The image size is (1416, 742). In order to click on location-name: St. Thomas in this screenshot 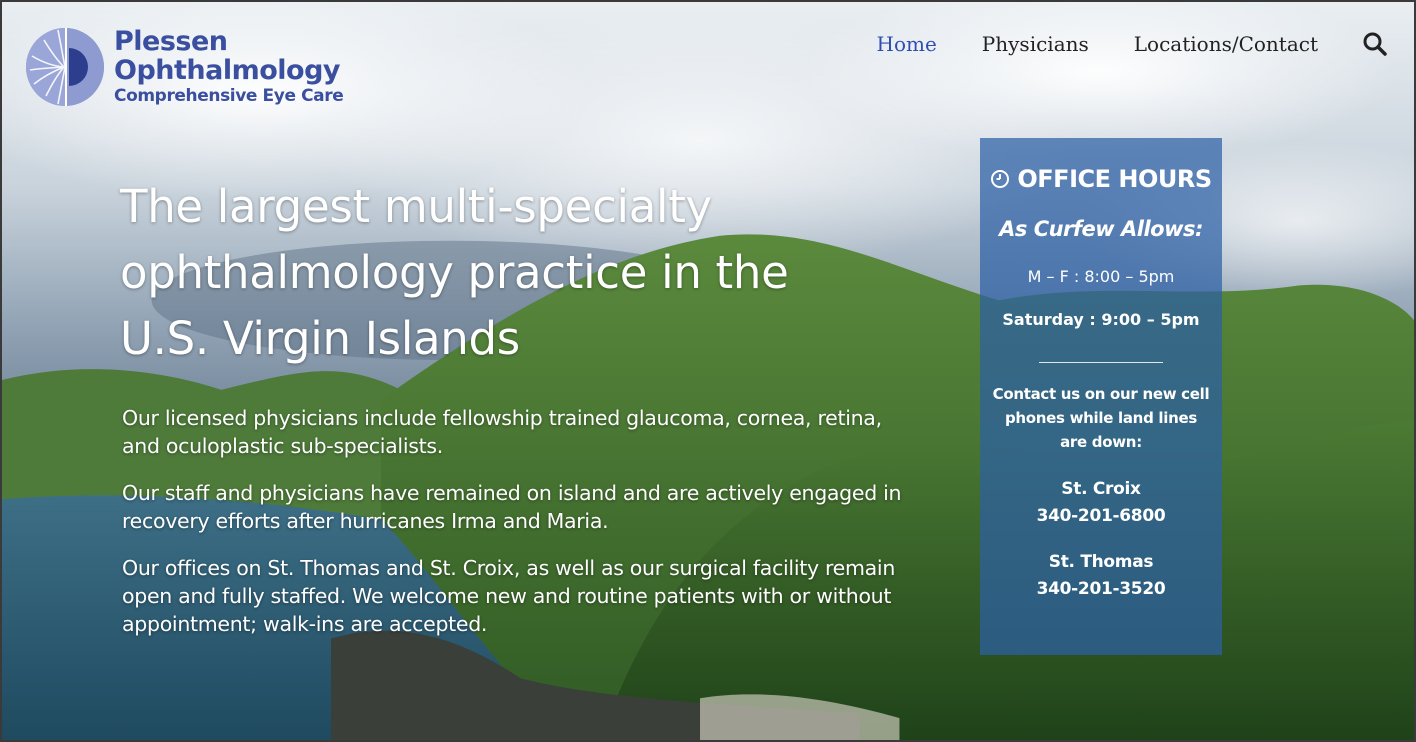, I will do `click(1101, 562)`.